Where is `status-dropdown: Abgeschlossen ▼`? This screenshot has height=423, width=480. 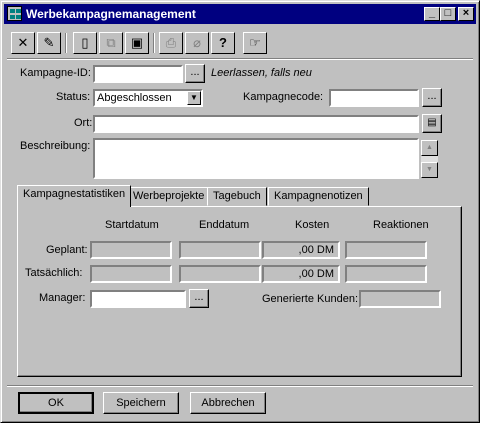 status-dropdown: Abgeschlossen ▼ is located at coordinates (148, 98).